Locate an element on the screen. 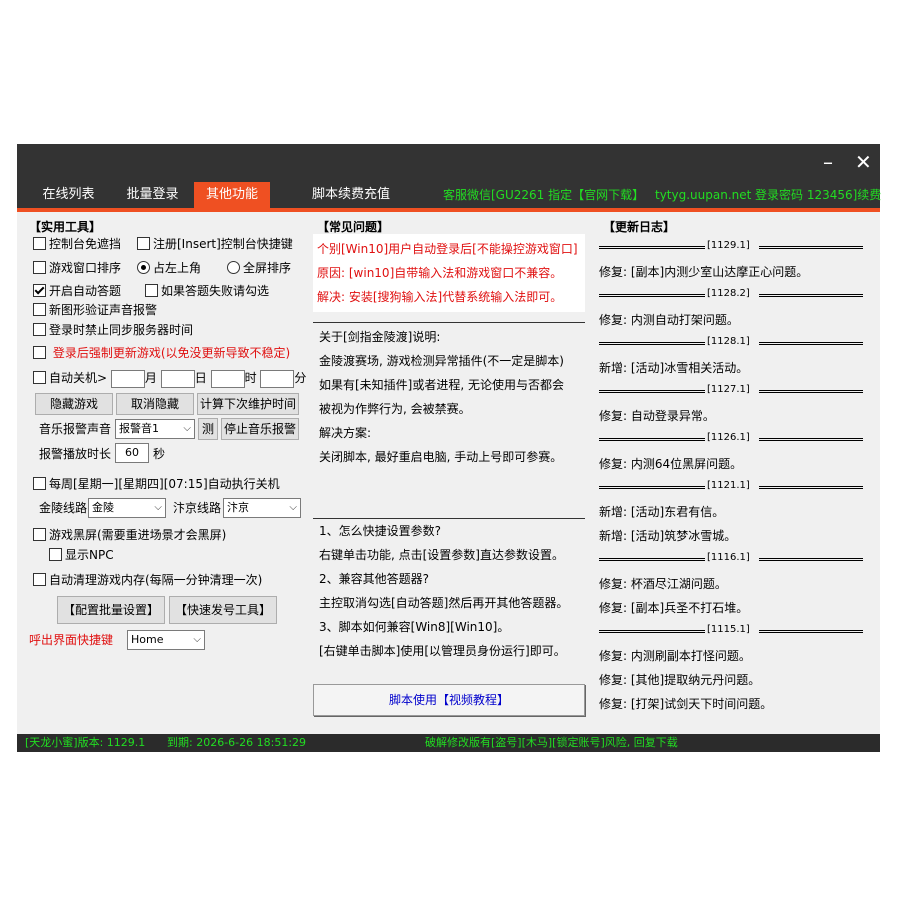 This screenshot has width=897, height=897. calc-maintenance-button: 计算下次维护时间 is located at coordinates (248, 404).